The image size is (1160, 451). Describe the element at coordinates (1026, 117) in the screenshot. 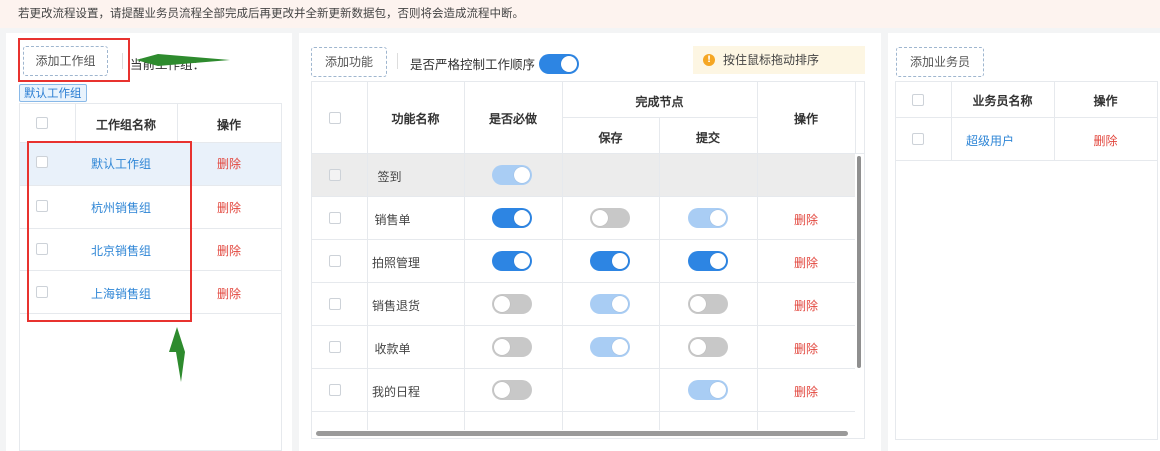

I see `right-header-line` at that location.